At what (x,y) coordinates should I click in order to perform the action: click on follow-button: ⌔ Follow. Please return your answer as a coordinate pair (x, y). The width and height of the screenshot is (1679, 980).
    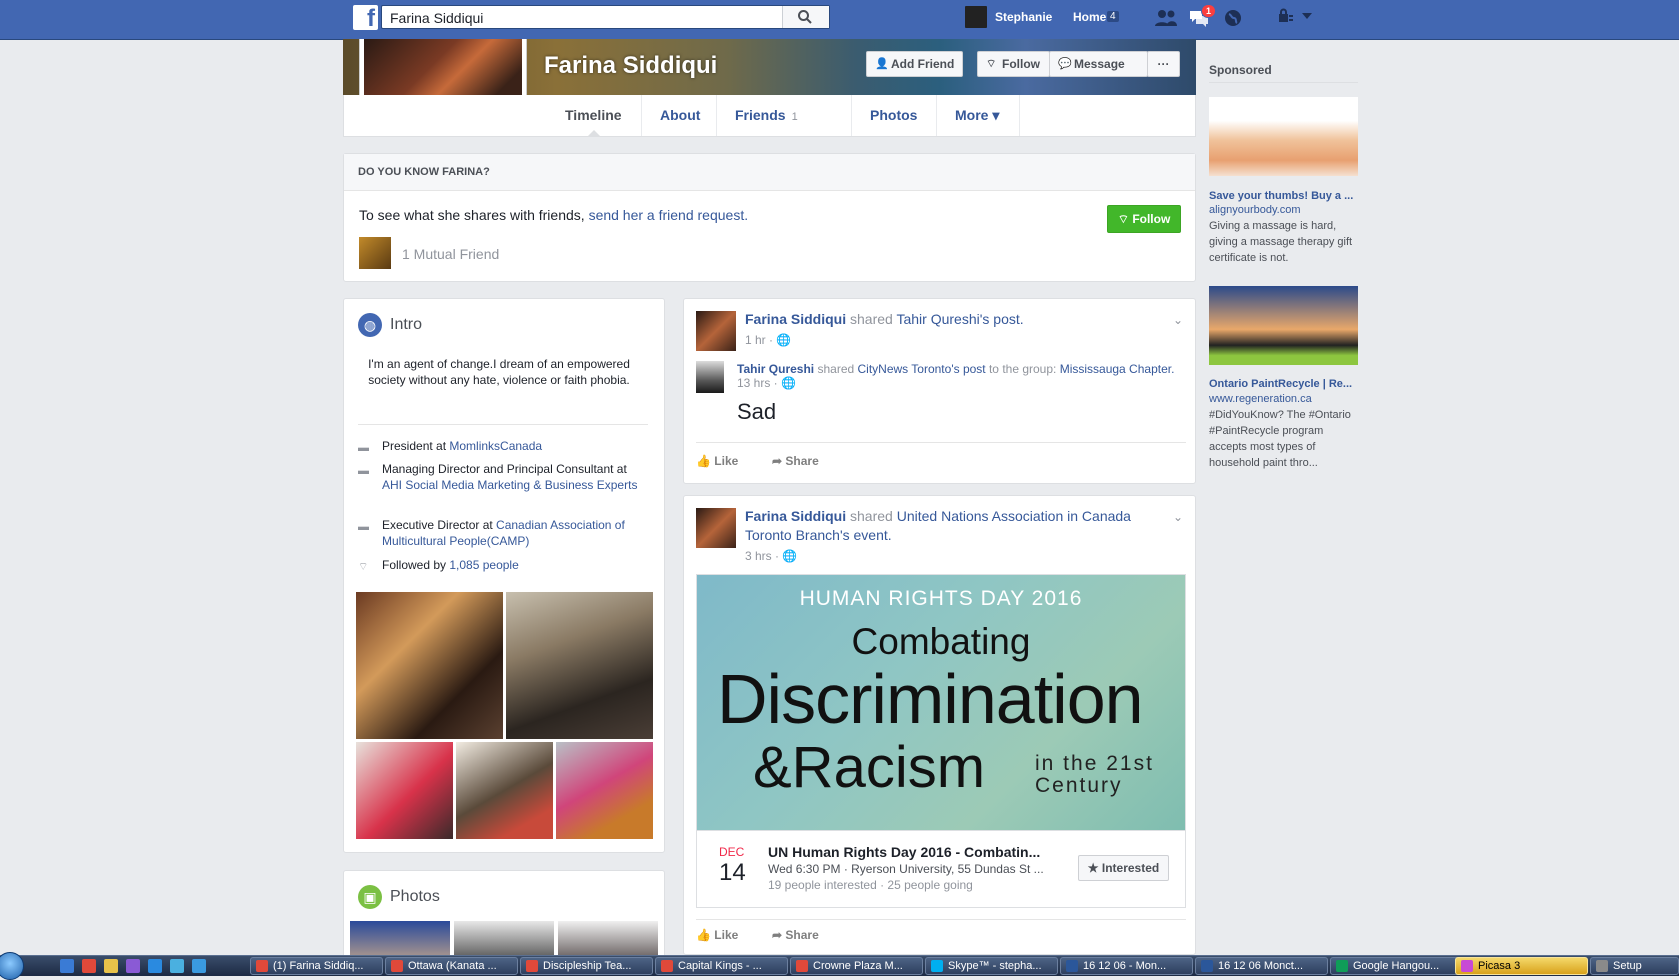
    Looking at the image, I should click on (1013, 64).